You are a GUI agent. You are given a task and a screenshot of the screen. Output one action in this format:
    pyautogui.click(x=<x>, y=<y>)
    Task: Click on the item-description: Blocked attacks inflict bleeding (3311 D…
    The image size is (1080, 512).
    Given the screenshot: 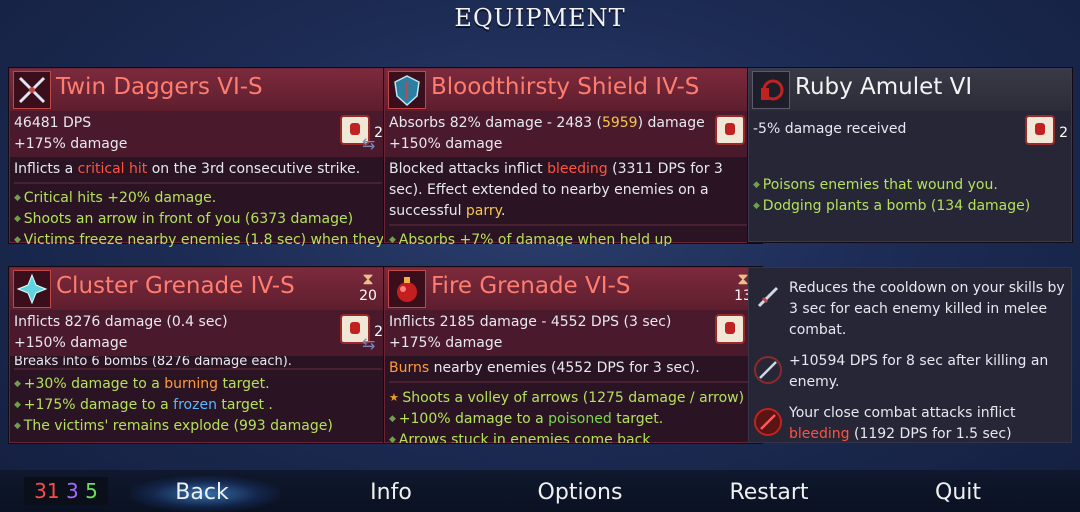 What is the action you would take?
    pyautogui.click(x=573, y=190)
    